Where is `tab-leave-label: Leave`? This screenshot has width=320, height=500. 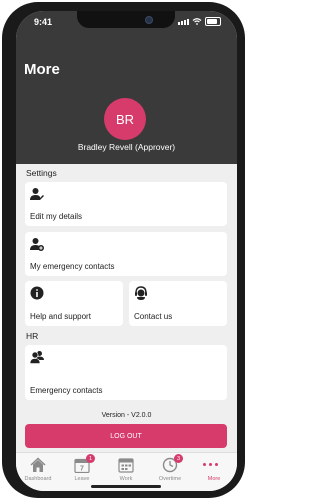 tab-leave-label: Leave is located at coordinates (82, 479).